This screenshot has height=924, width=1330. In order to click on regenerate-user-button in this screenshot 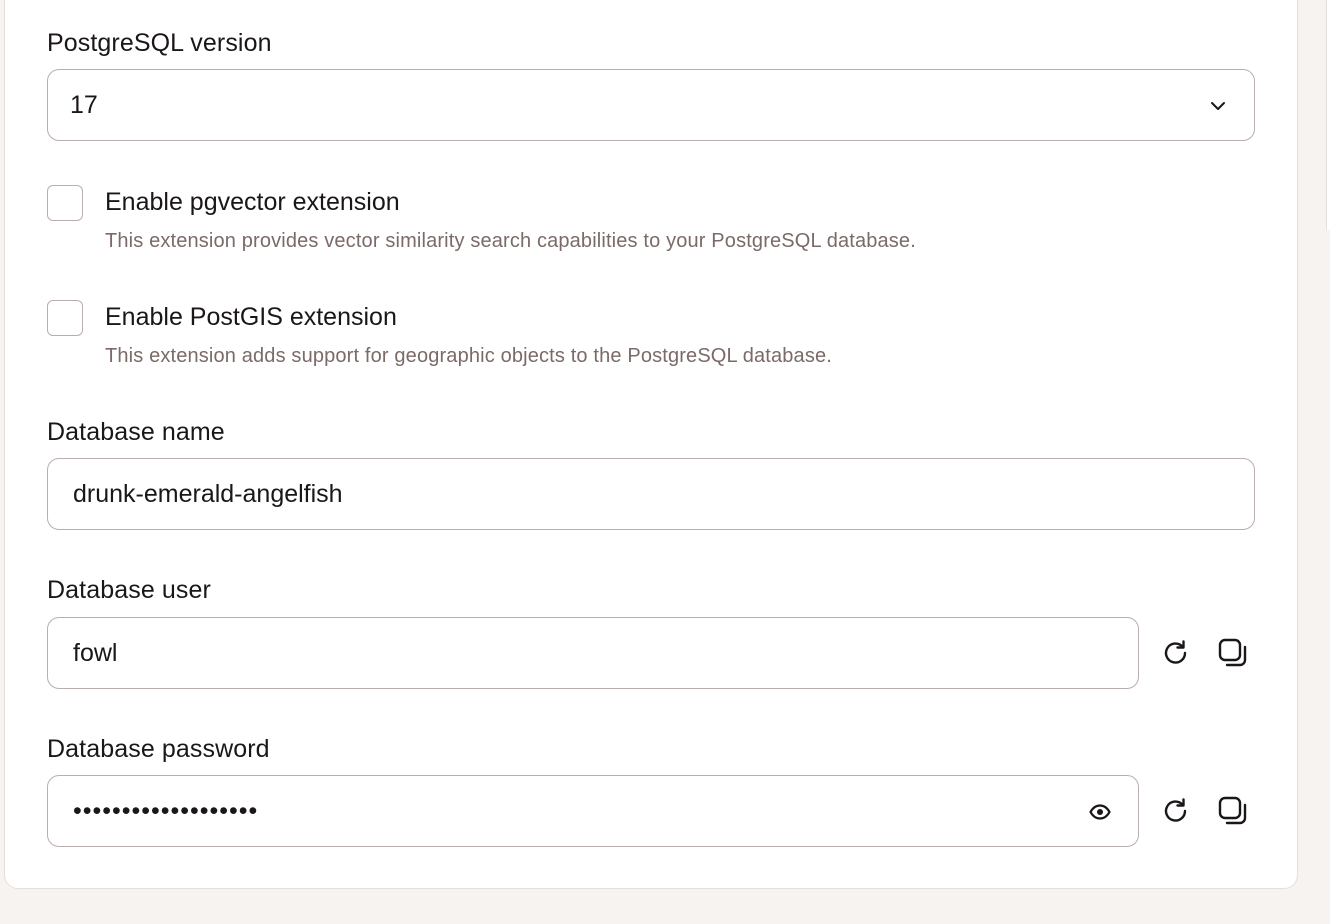, I will do `click(1176, 653)`.